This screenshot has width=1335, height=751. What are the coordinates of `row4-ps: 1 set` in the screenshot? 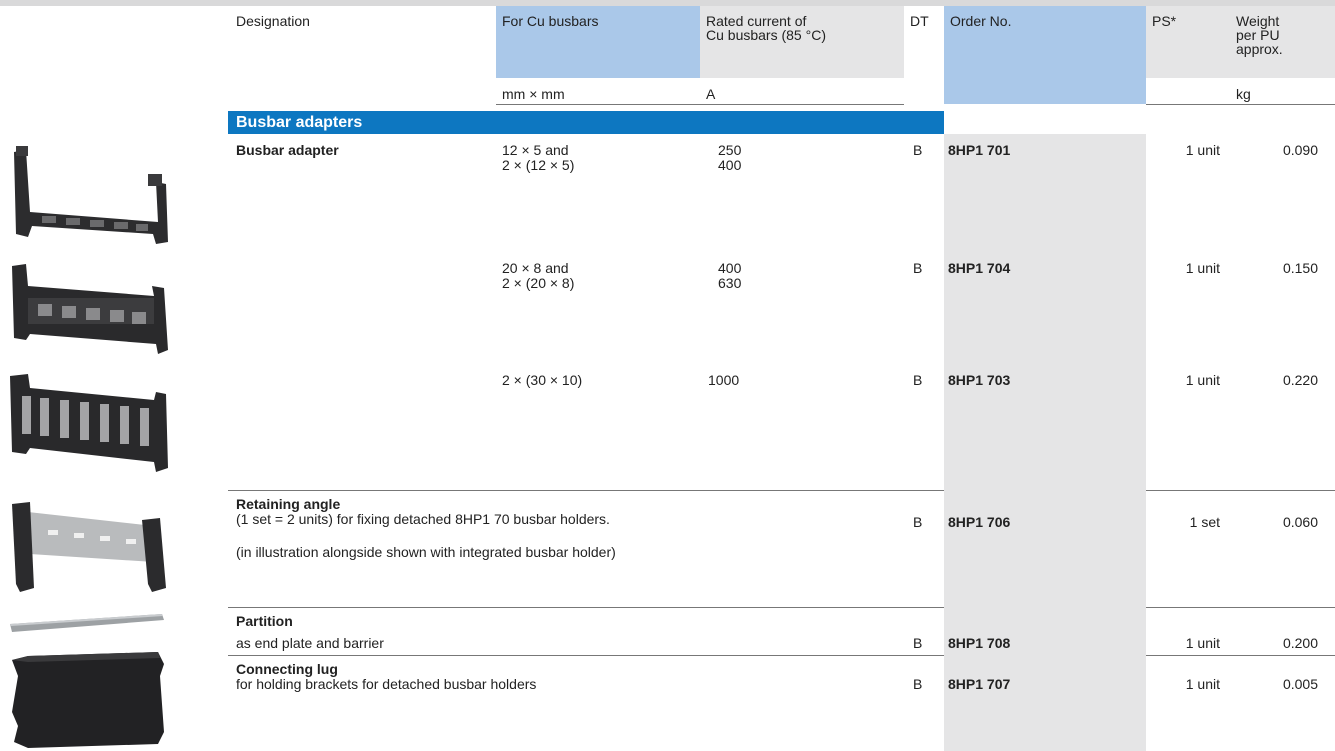 It's located at (1204, 522).